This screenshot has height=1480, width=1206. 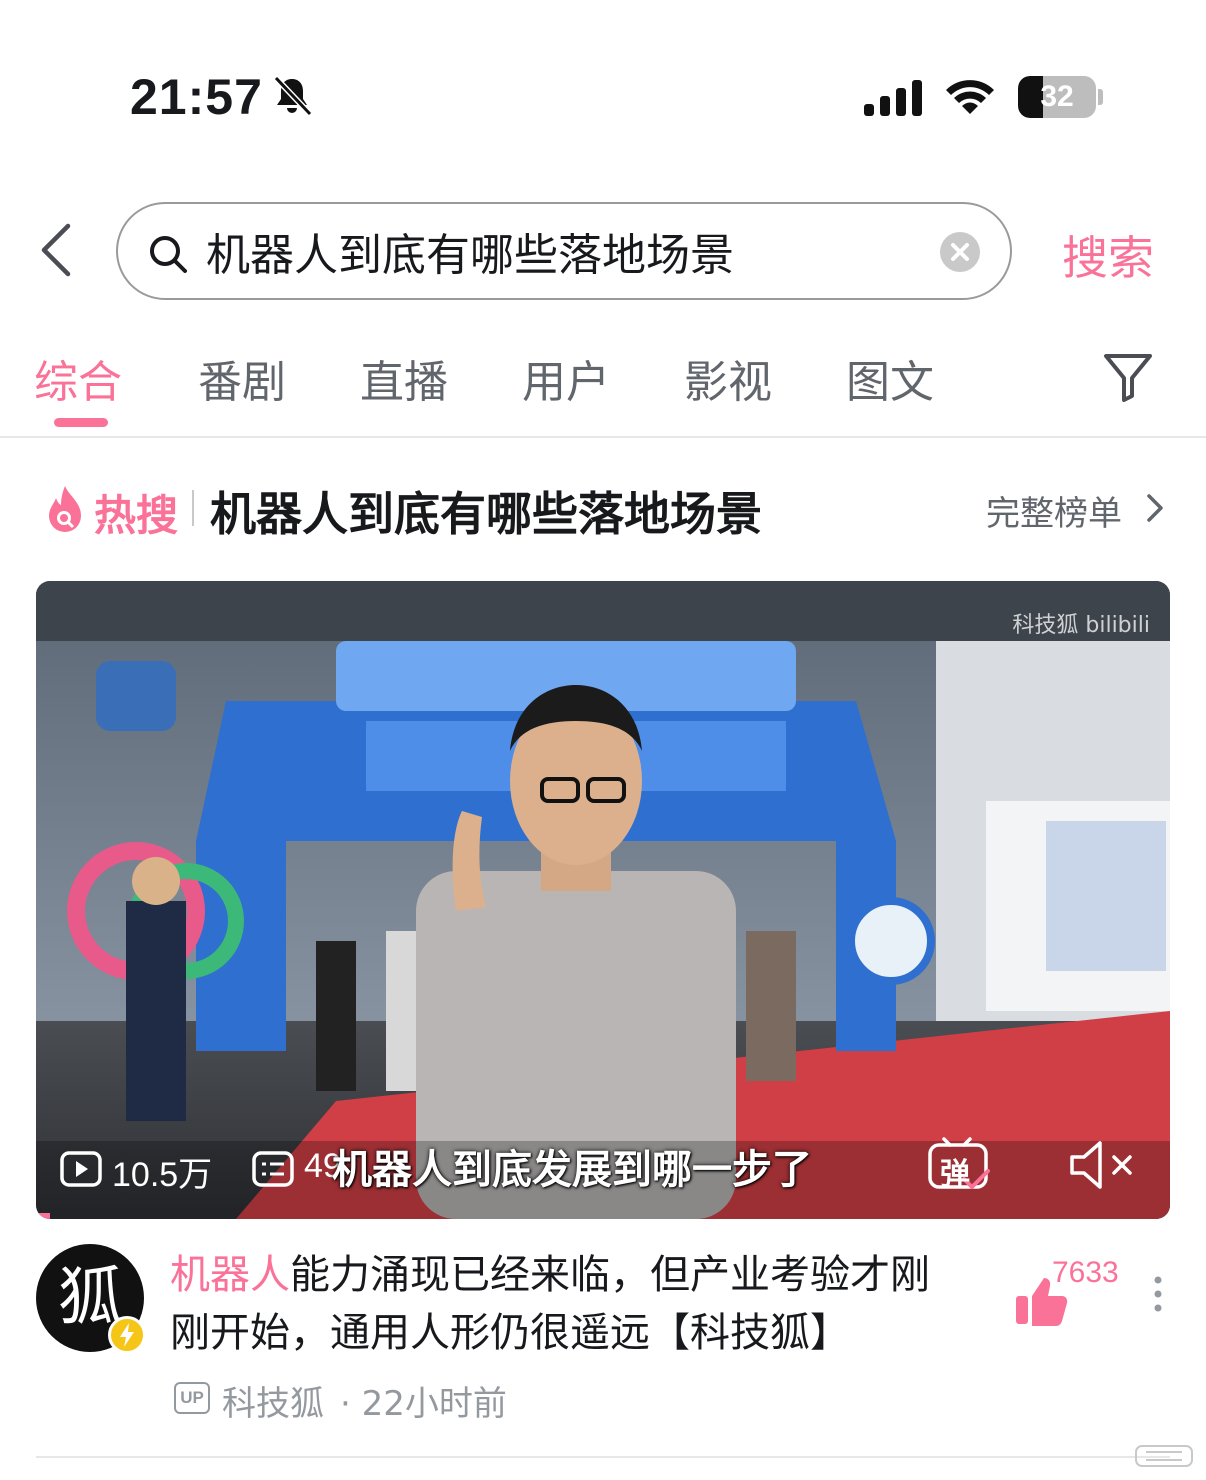 I want to click on video-title-highlight: 机器人, so click(x=230, y=1275).